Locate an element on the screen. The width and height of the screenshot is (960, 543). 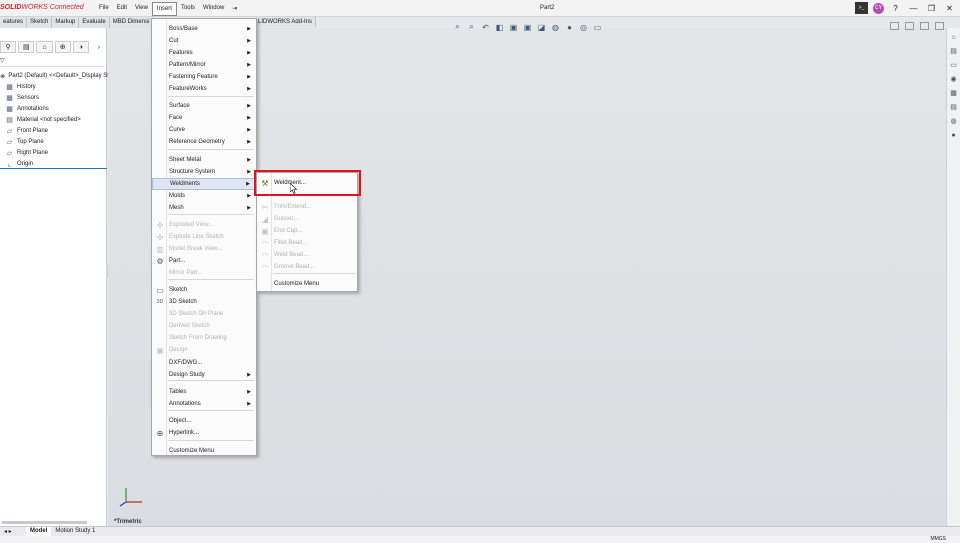
3dexperience-icon: ● is located at coordinates (953, 135).